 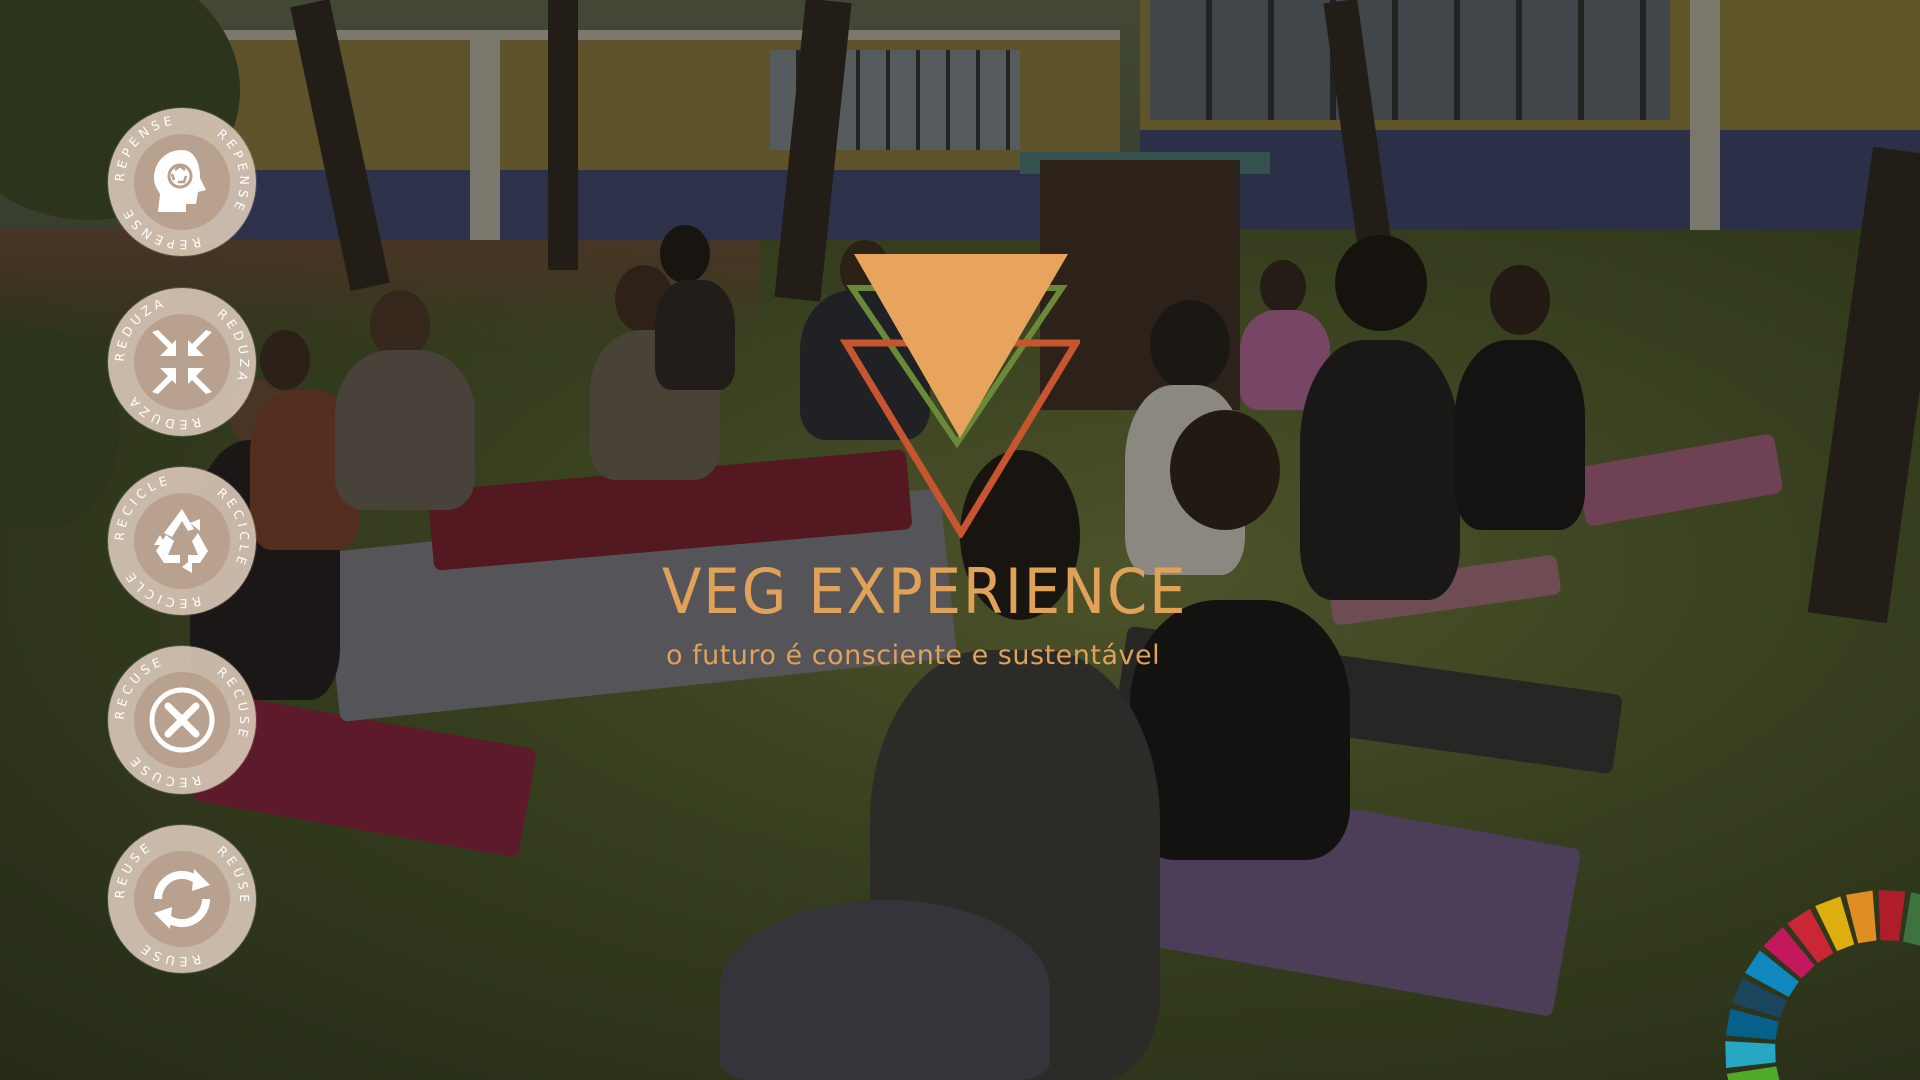 I want to click on sdg-color-wheel-icon, so click(x=1822, y=985).